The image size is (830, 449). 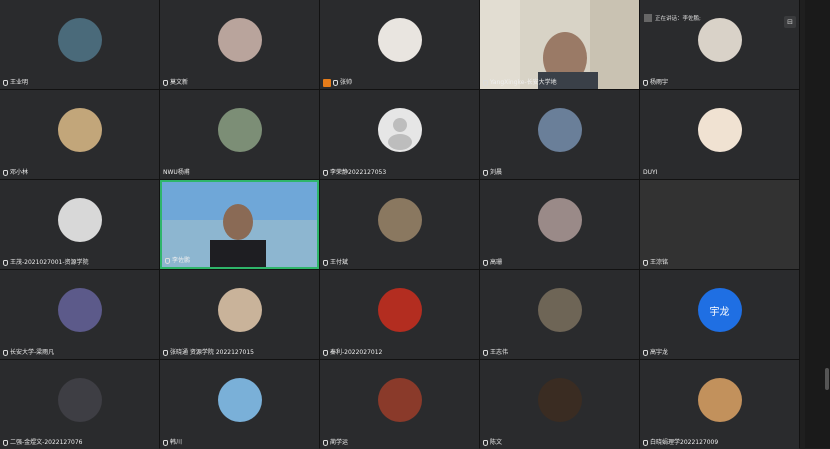 I want to click on participant-tile: 宇龙 高宇龙, so click(x=719, y=314).